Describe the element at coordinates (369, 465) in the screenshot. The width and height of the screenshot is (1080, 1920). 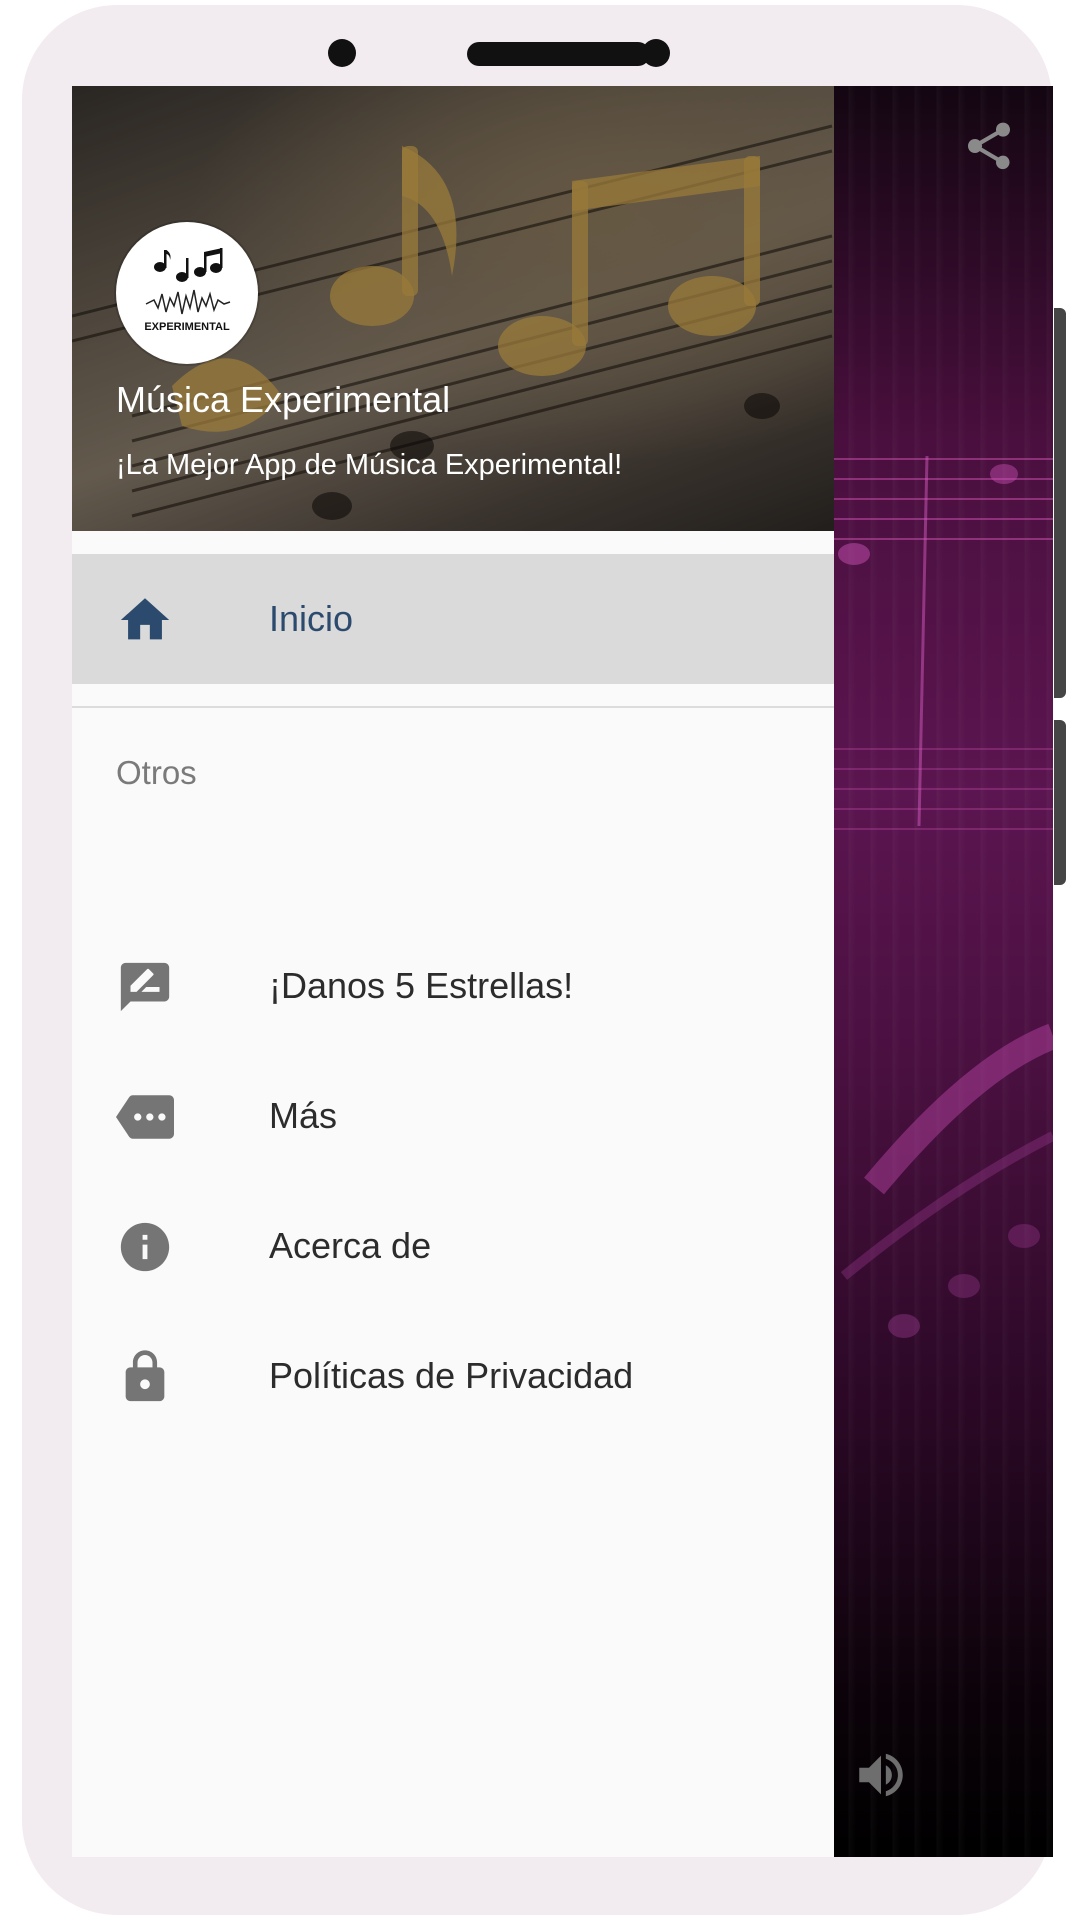
I see `app-tagline: ¡La Mejor App de Música Experimental!` at that location.